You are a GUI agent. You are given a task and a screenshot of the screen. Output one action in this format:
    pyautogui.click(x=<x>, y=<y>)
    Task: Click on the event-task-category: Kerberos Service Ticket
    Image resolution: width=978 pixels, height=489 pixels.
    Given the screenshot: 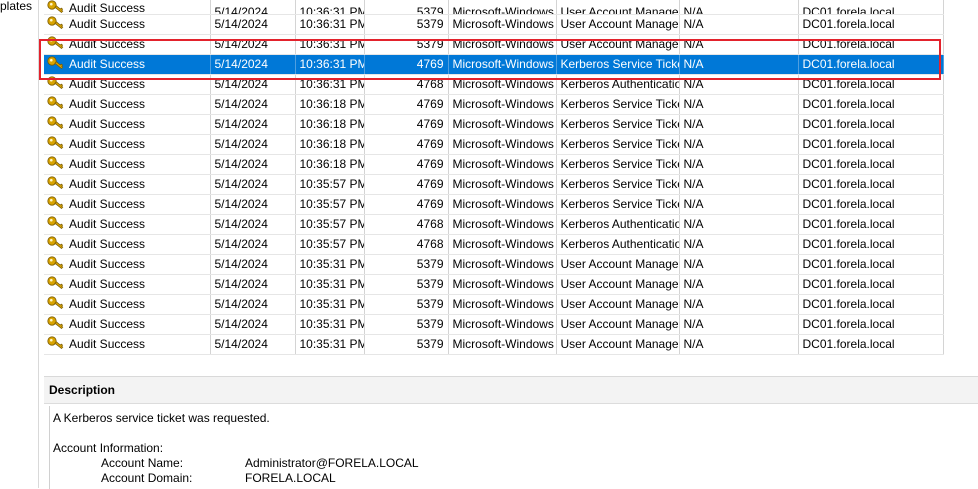 What is the action you would take?
    pyautogui.click(x=619, y=64)
    